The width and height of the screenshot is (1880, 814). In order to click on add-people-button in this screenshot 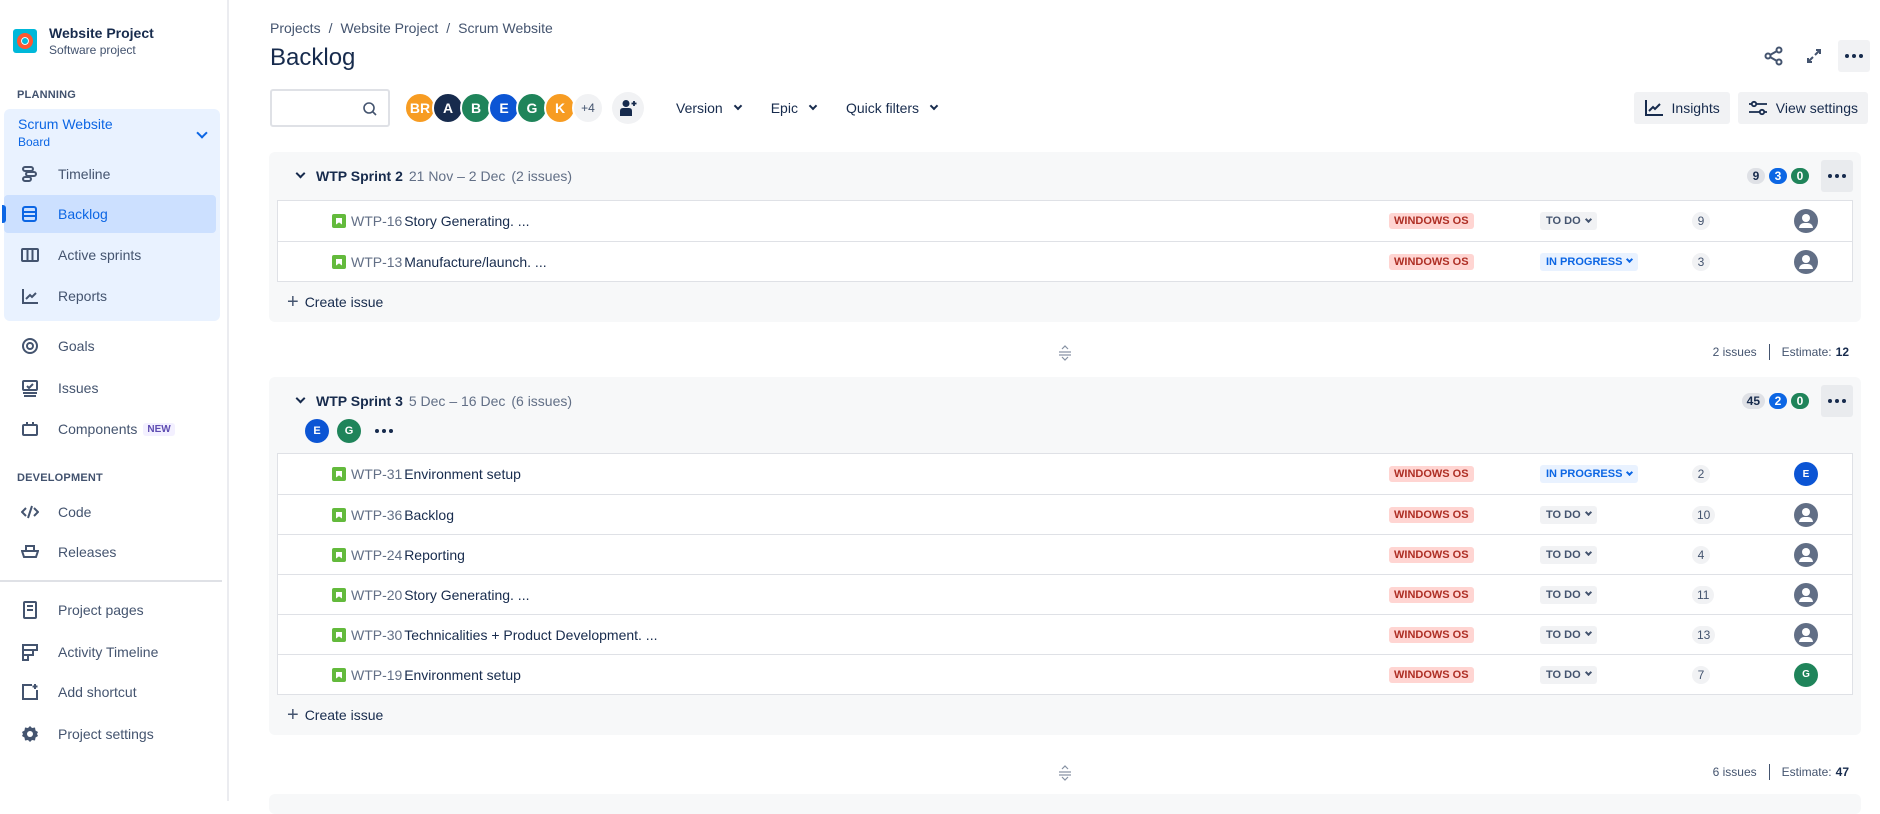, I will do `click(628, 108)`.